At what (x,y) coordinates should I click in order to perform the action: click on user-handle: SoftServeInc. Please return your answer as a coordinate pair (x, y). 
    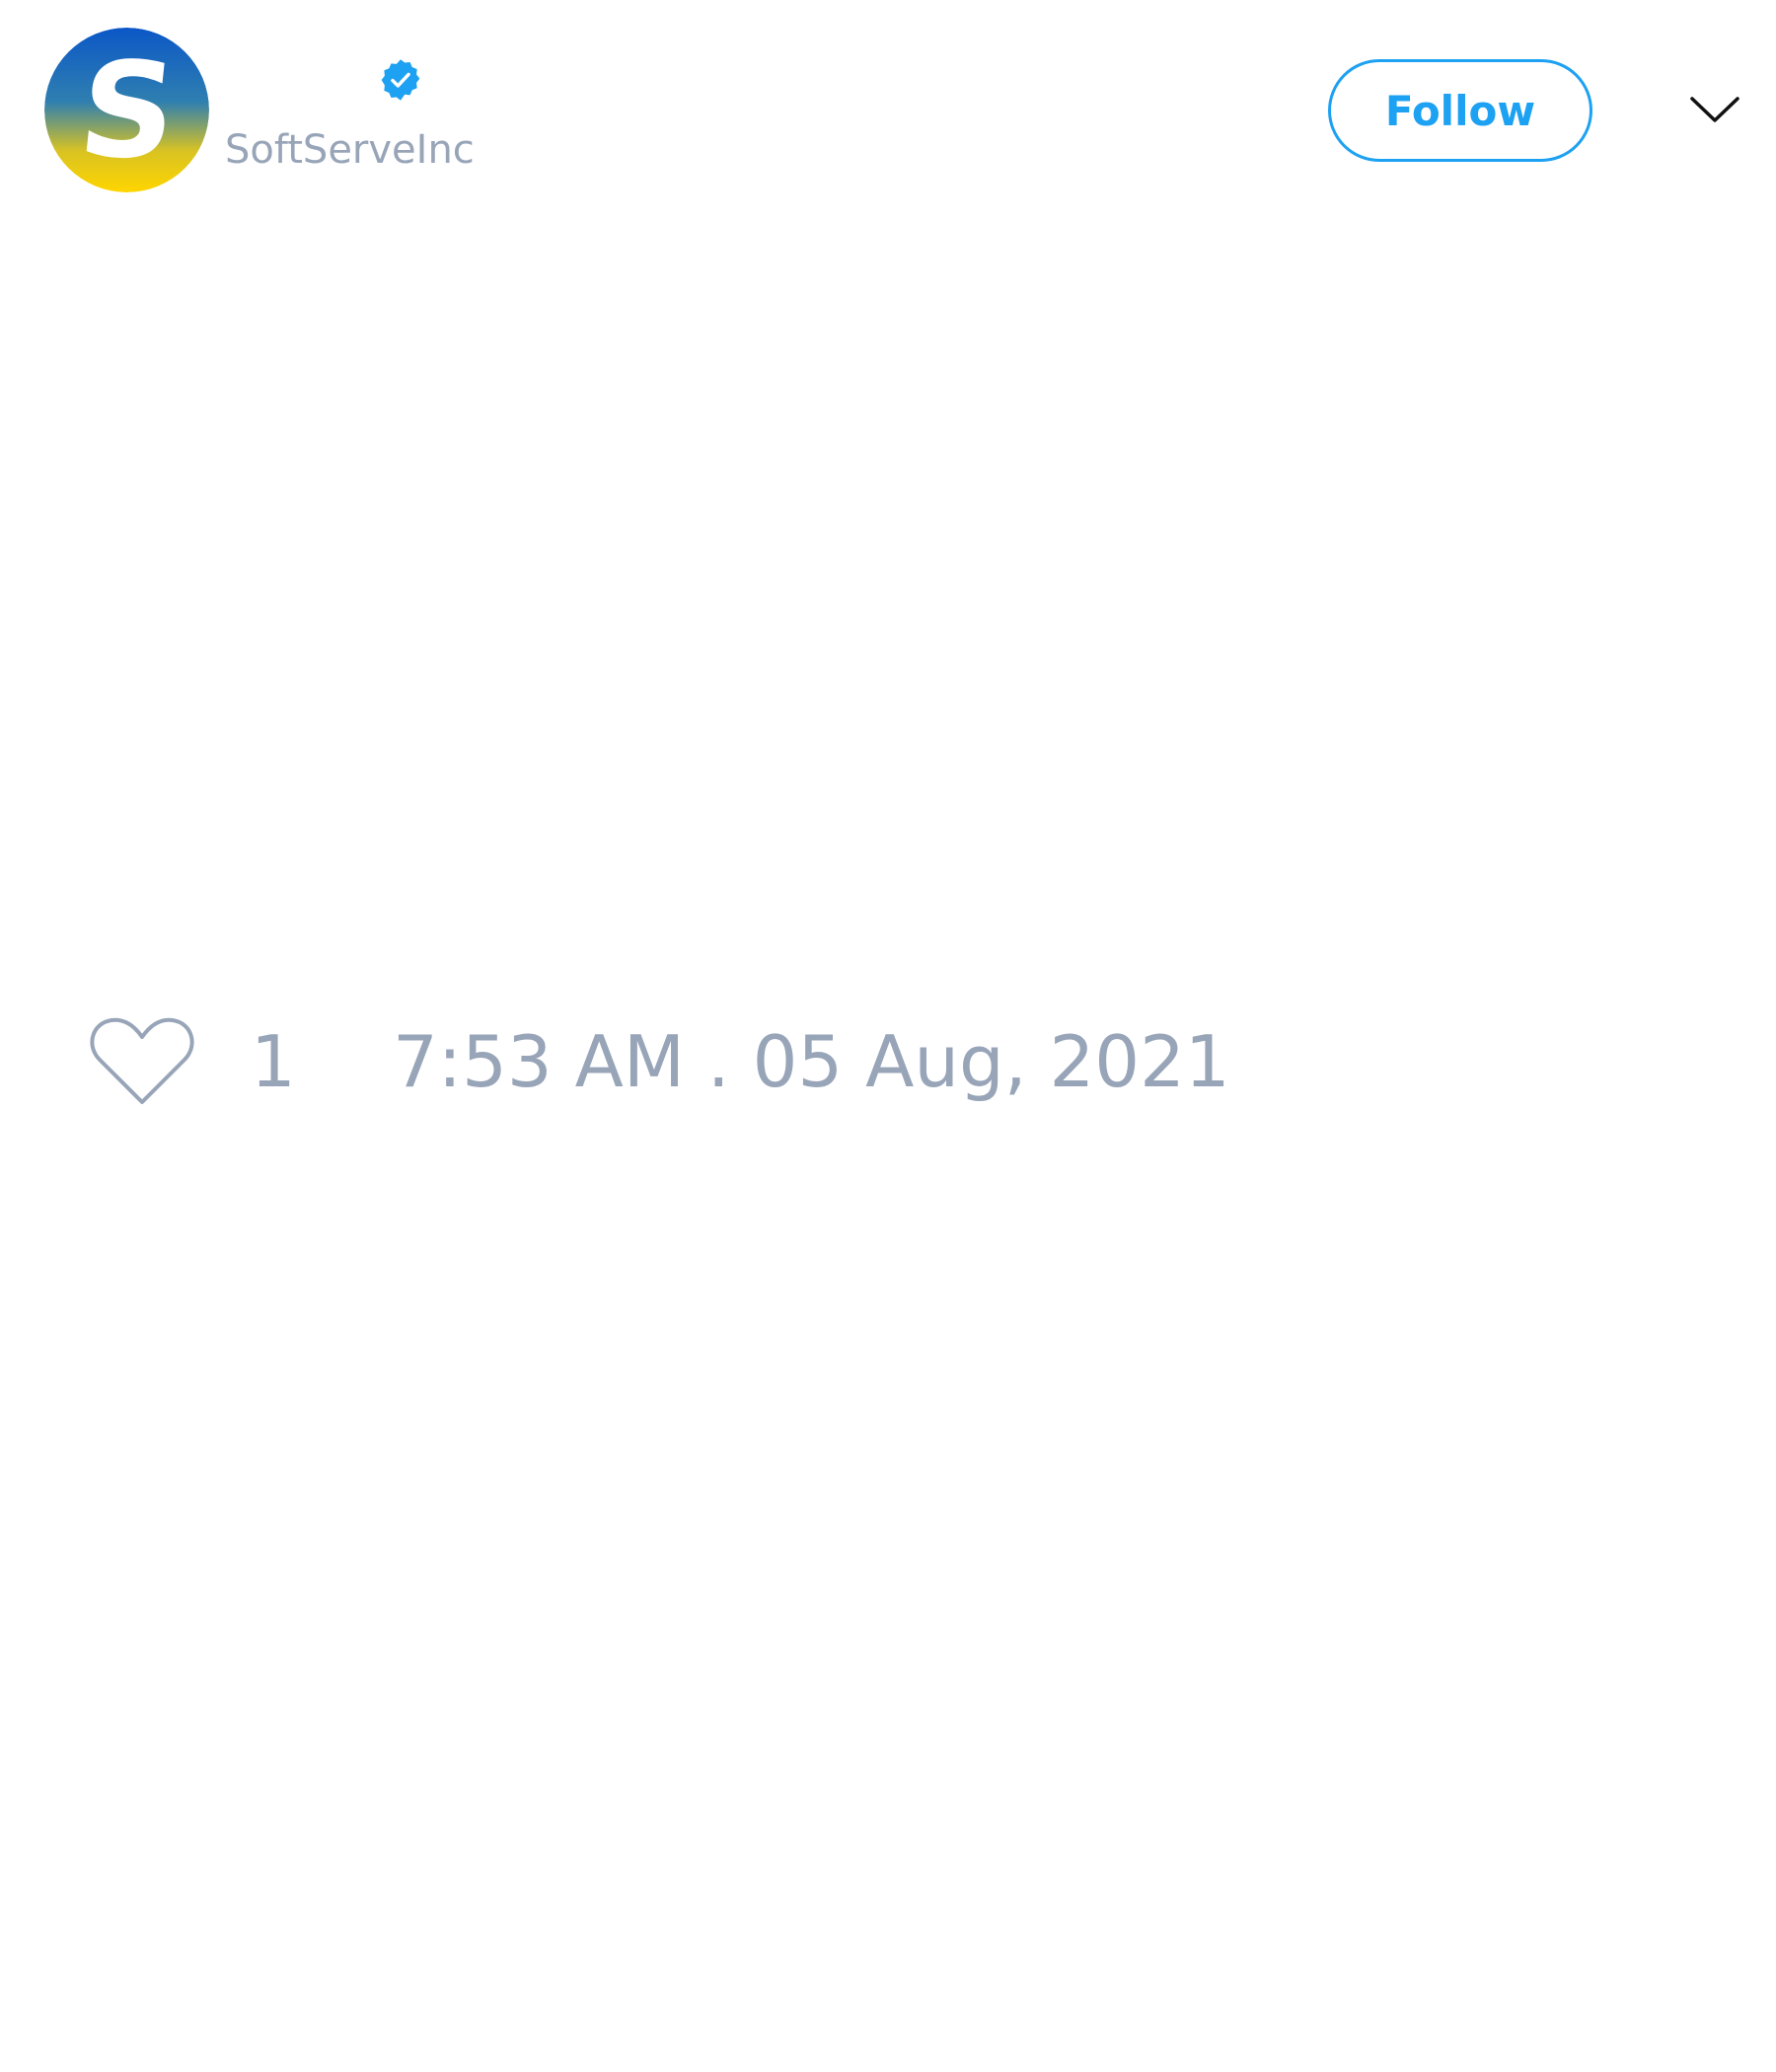
    Looking at the image, I should click on (350, 150).